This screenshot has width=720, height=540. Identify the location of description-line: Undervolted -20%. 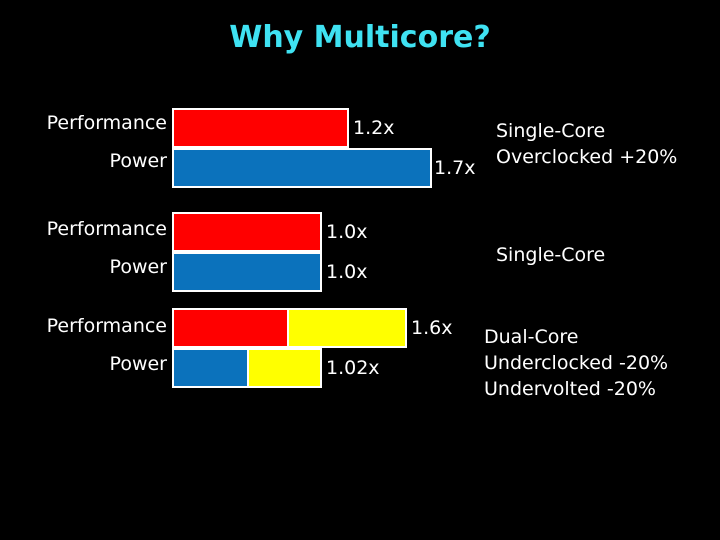
(570, 389).